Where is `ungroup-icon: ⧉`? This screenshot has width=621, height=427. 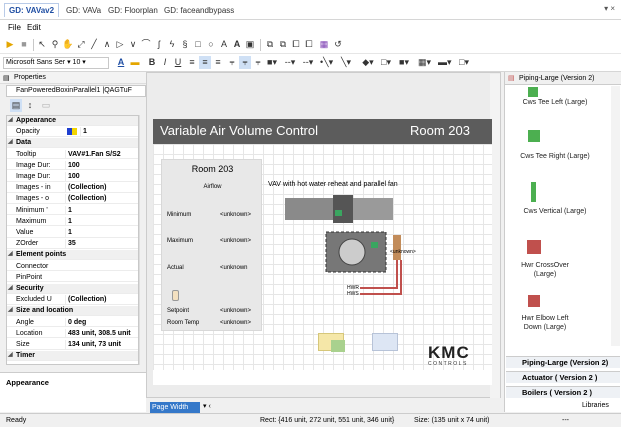 ungroup-icon: ⧉ is located at coordinates (283, 44).